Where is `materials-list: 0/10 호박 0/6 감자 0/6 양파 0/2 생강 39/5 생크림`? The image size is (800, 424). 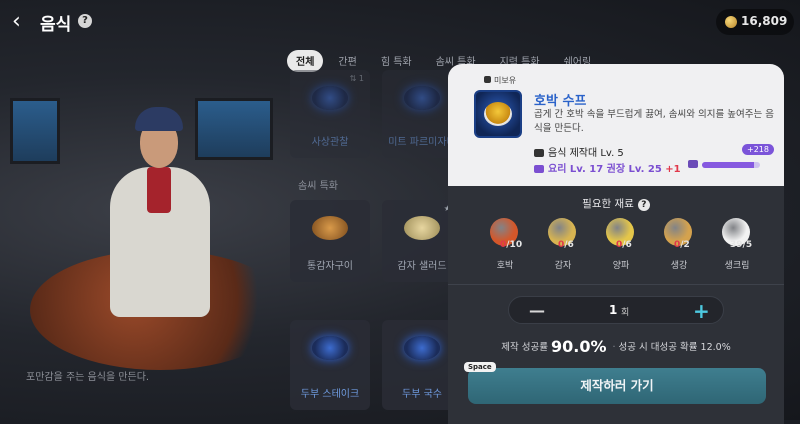 materials-list: 0/10 호박 0/6 감자 0/6 양파 0/2 생강 39/5 생크림 is located at coordinates (626, 244).